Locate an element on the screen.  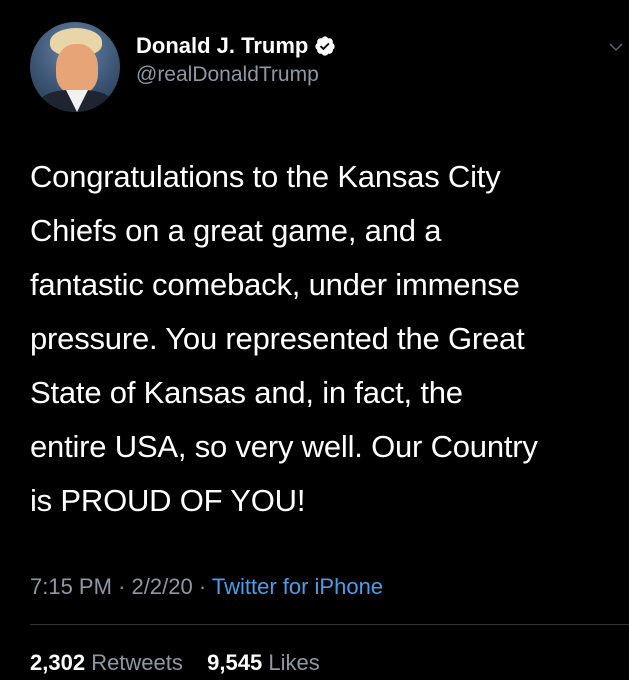
avatar-face is located at coordinates (77, 69).